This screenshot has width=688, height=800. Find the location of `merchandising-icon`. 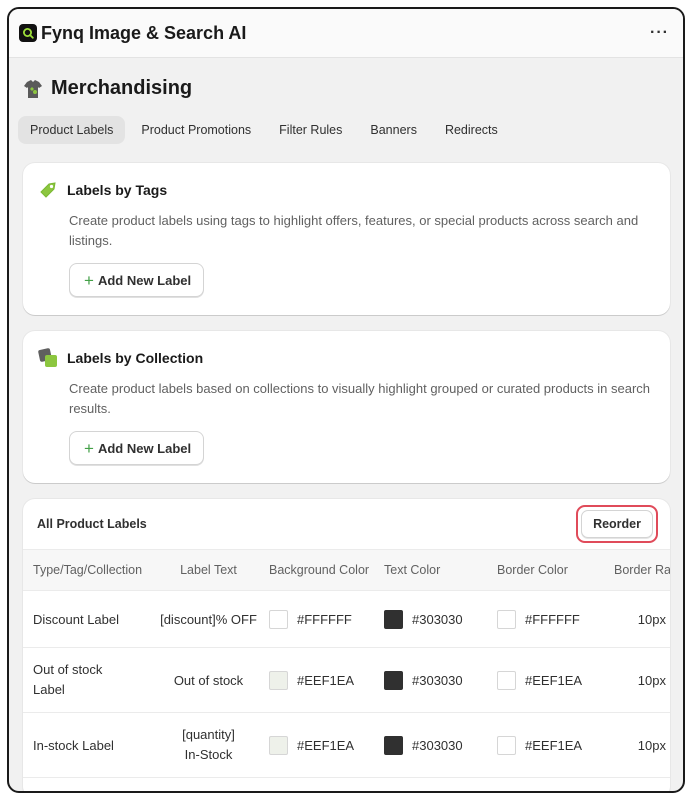

merchandising-icon is located at coordinates (33, 88).